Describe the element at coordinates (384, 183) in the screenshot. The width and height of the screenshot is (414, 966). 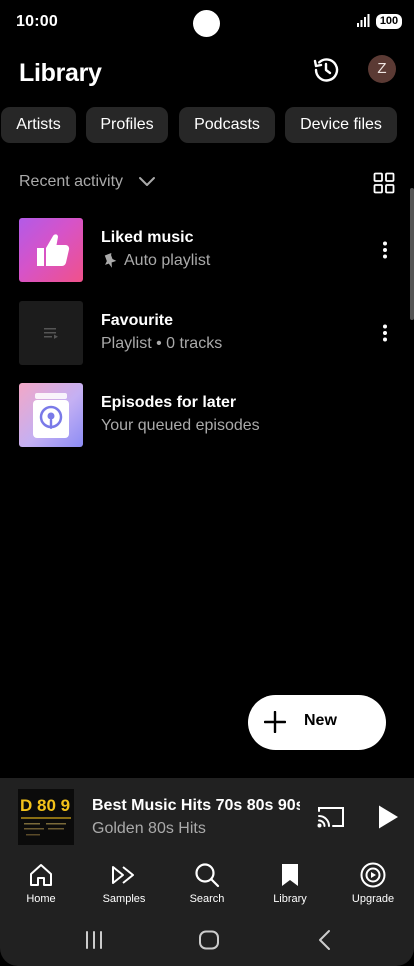
I see `grid-view-icon` at that location.